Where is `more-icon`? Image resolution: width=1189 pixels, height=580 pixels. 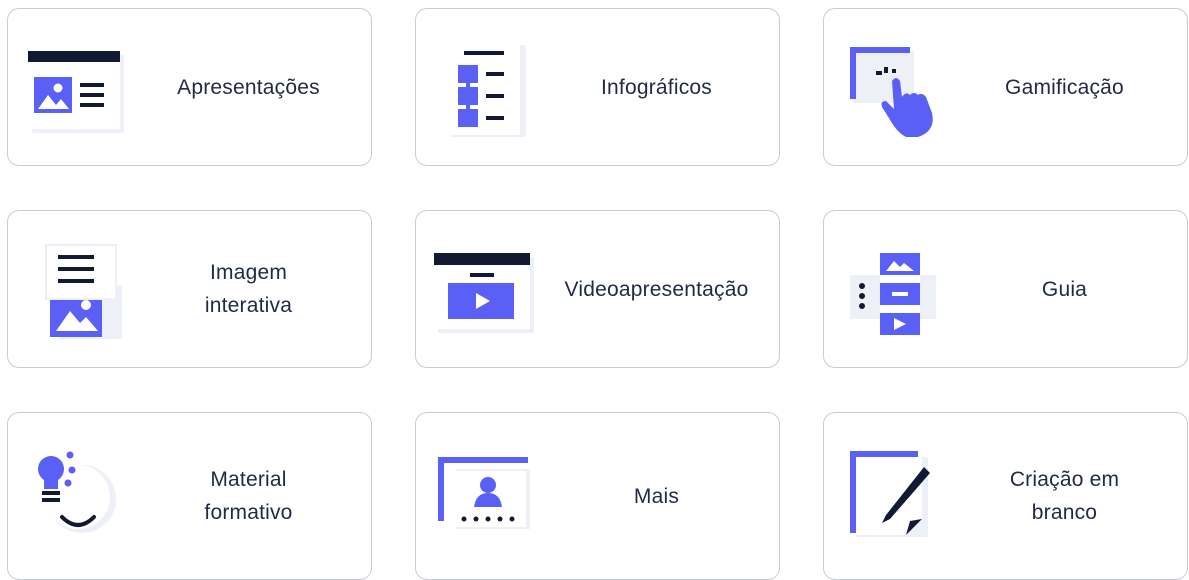
more-icon is located at coordinates (484, 493).